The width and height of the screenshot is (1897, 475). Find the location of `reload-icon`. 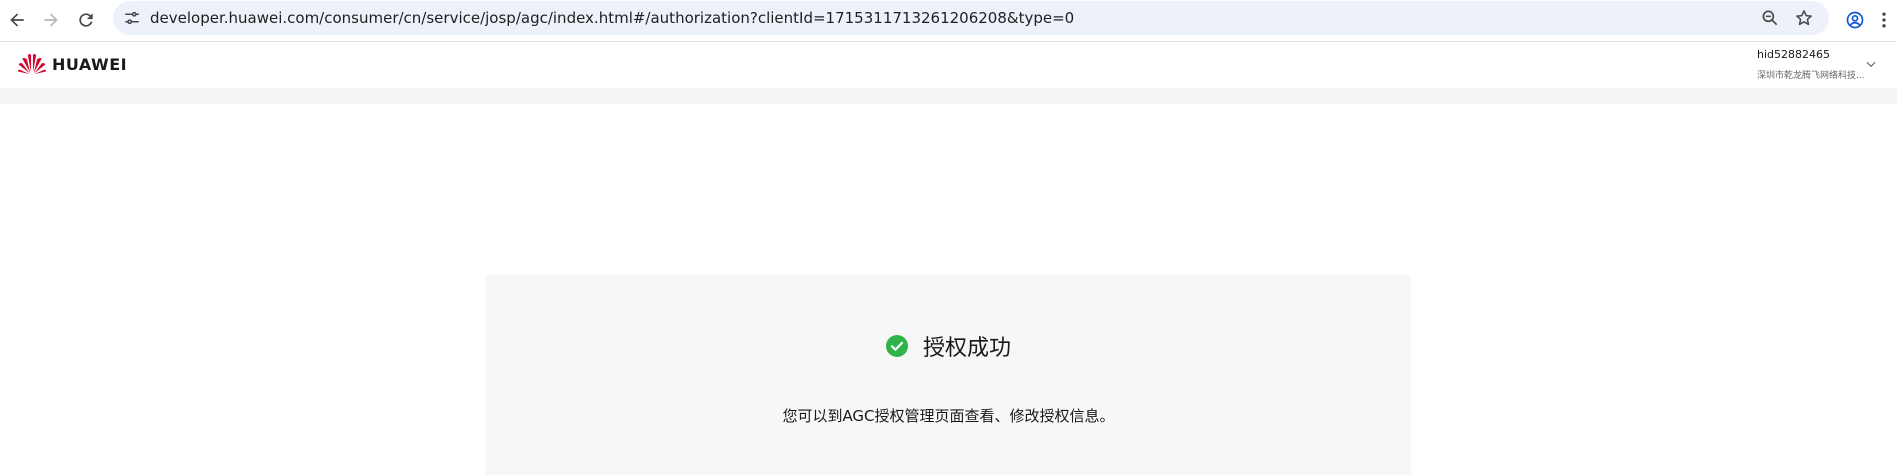

reload-icon is located at coordinates (86, 20).